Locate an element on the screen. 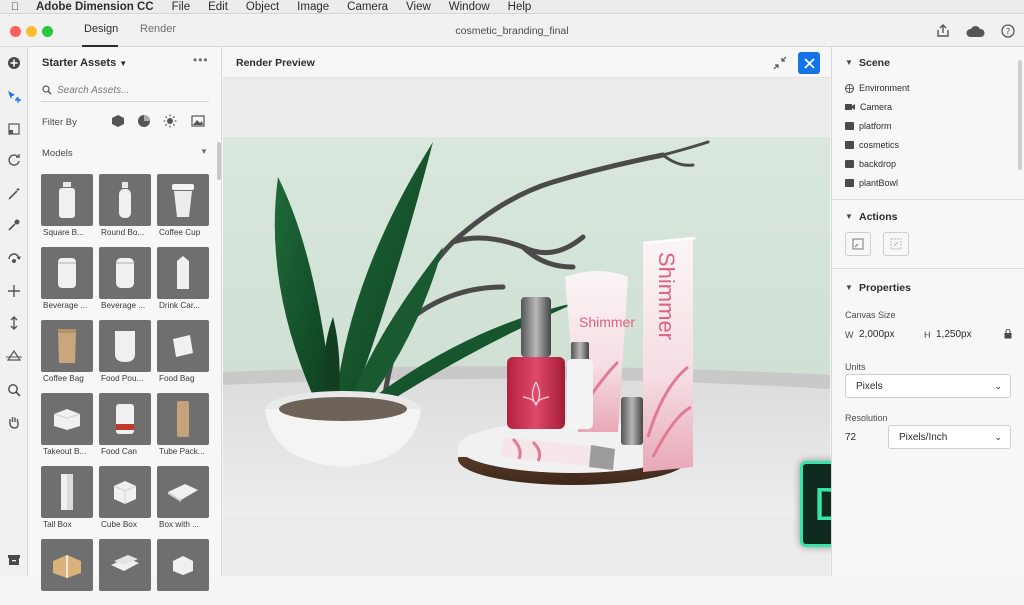 This screenshot has width=1024, height=605. asset-tile: Tall Box is located at coordinates (67, 499).